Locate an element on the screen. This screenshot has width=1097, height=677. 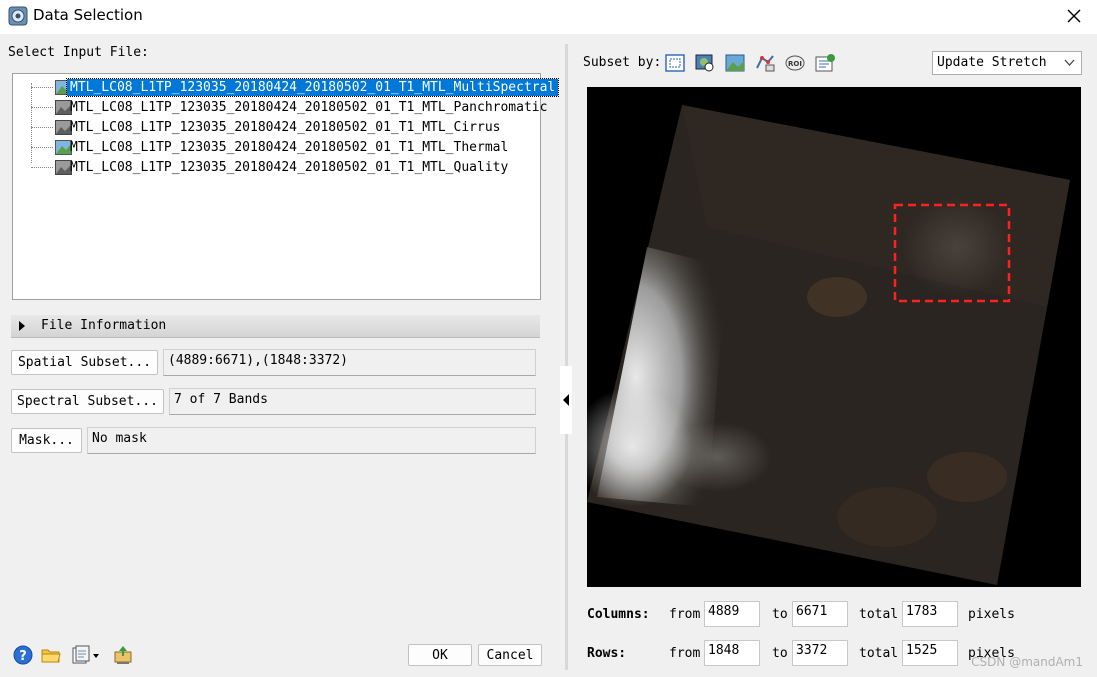
subset-by-file-icon is located at coordinates (825, 63).